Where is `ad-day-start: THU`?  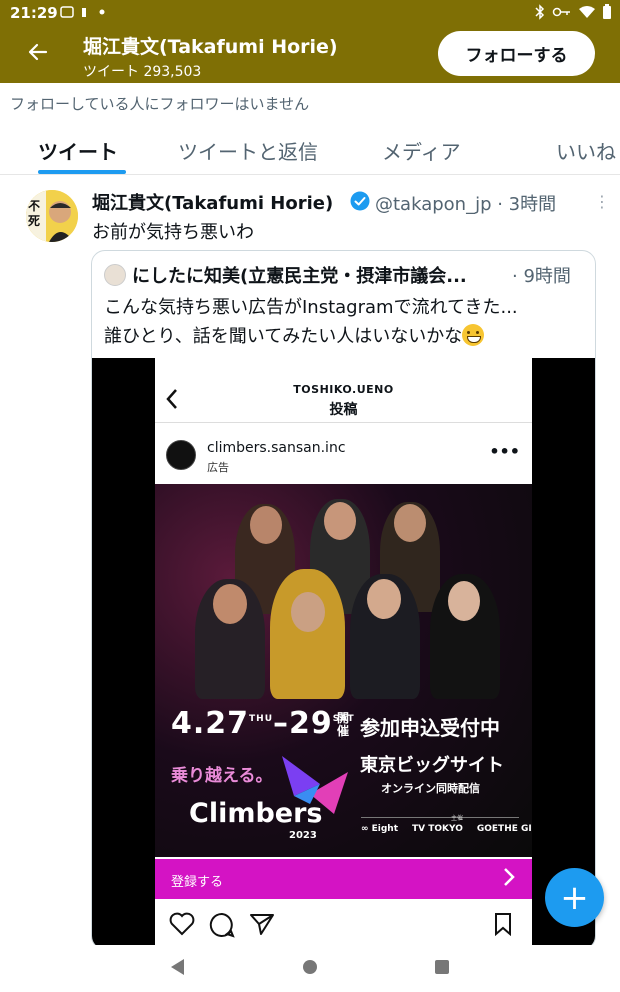 ad-day-start: THU is located at coordinates (261, 719).